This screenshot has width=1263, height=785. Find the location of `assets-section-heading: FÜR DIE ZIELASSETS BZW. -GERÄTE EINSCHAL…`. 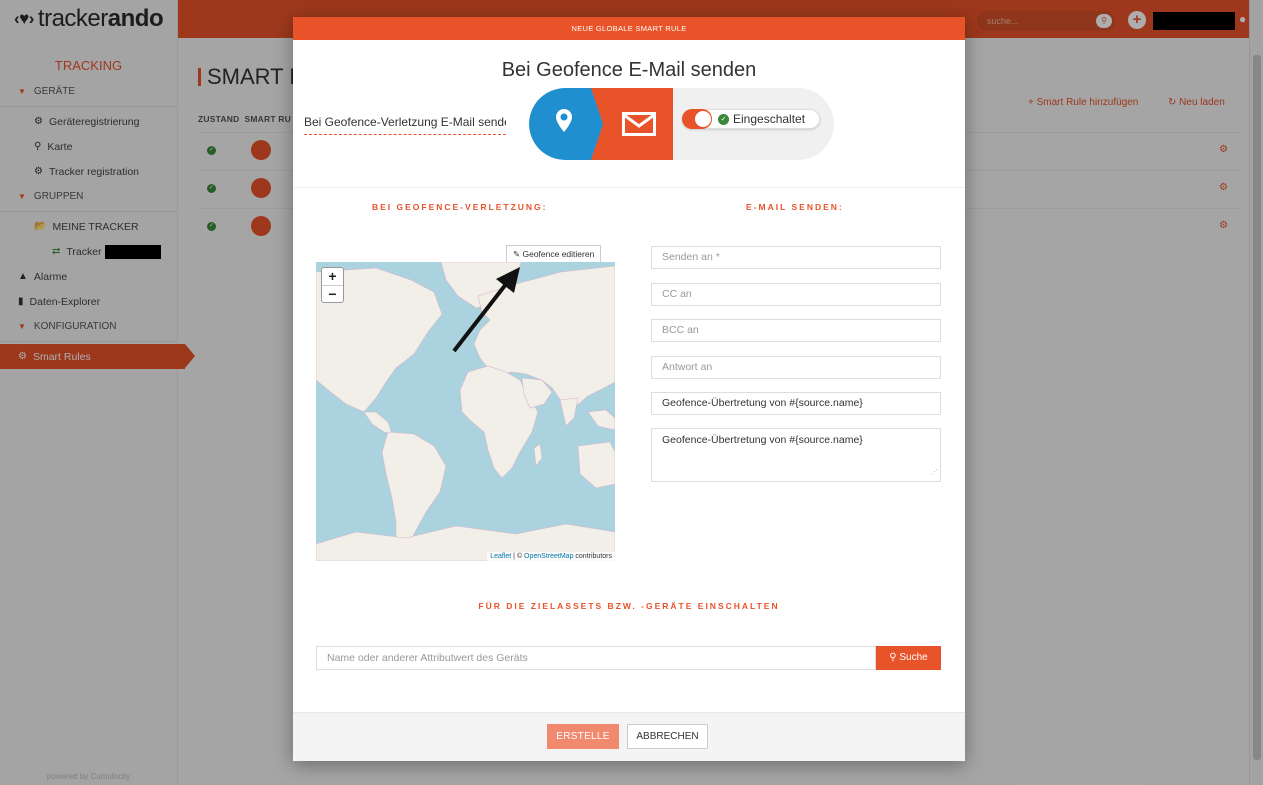

assets-section-heading: FÜR DIE ZIELASSETS BZW. -GERÄTE EINSCHAL… is located at coordinates (629, 606).